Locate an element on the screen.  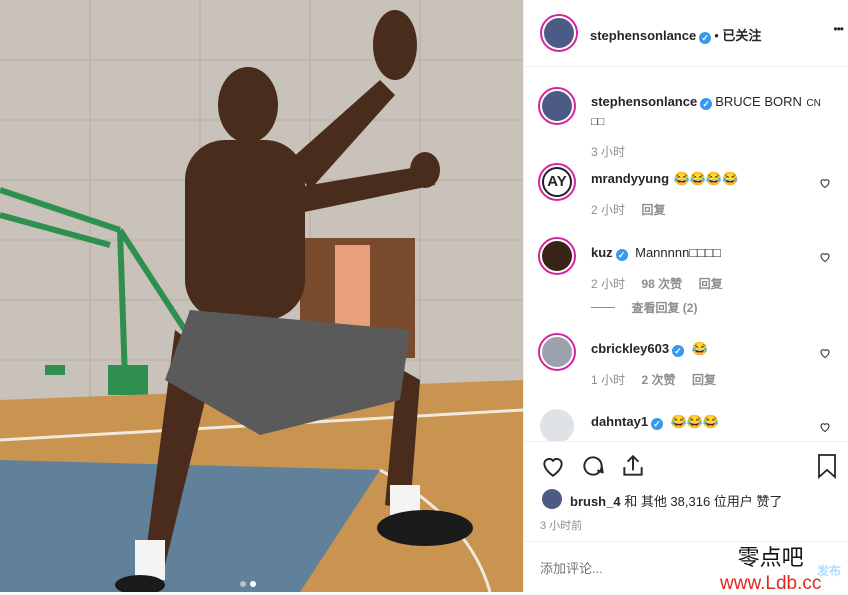
liked-by: brush_4 和 其他 38,316 位用户 赞了 is located at coordinates (686, 499).